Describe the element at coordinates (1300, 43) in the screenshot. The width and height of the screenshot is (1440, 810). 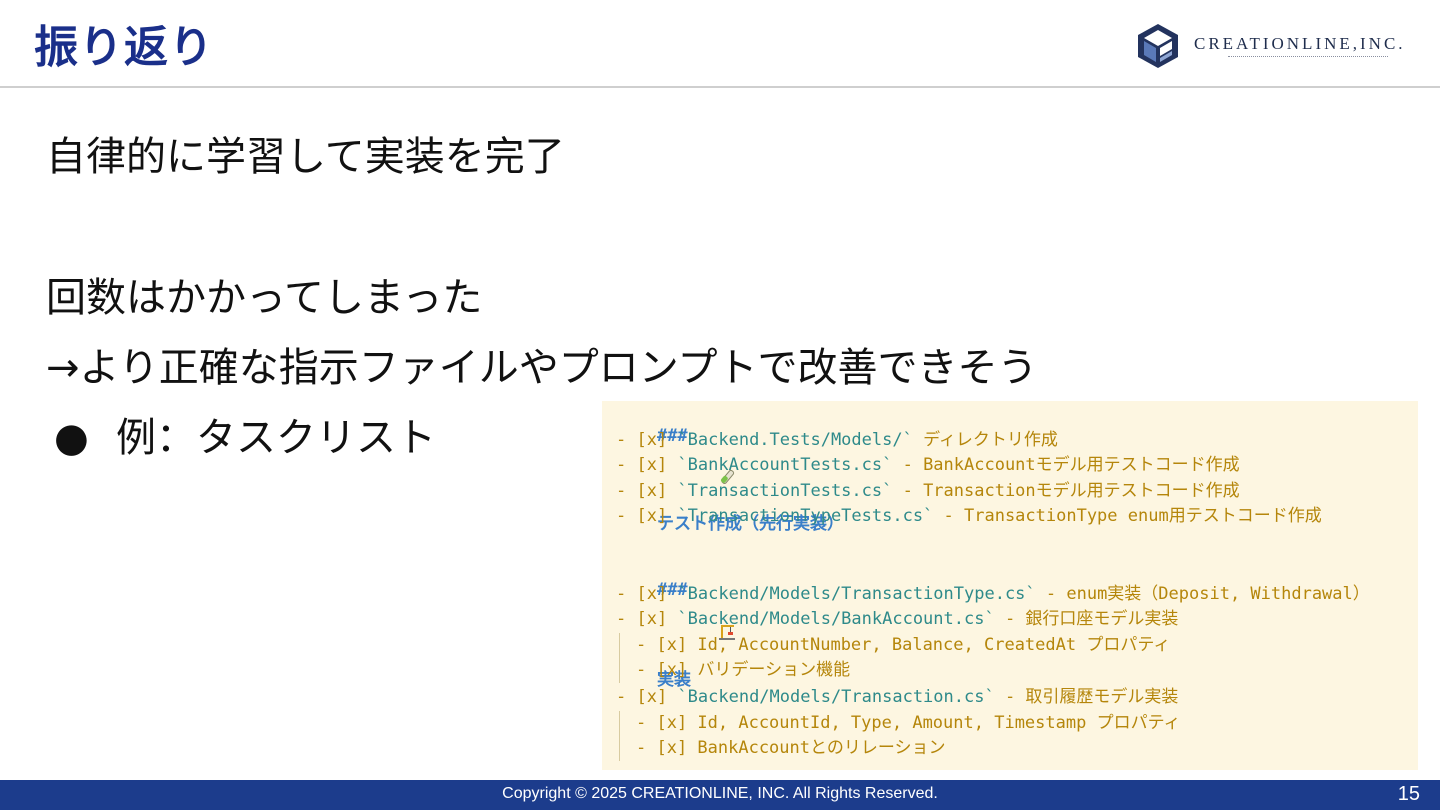
I see `logo-wordmark: CREATIONLINE,INC.` at that location.